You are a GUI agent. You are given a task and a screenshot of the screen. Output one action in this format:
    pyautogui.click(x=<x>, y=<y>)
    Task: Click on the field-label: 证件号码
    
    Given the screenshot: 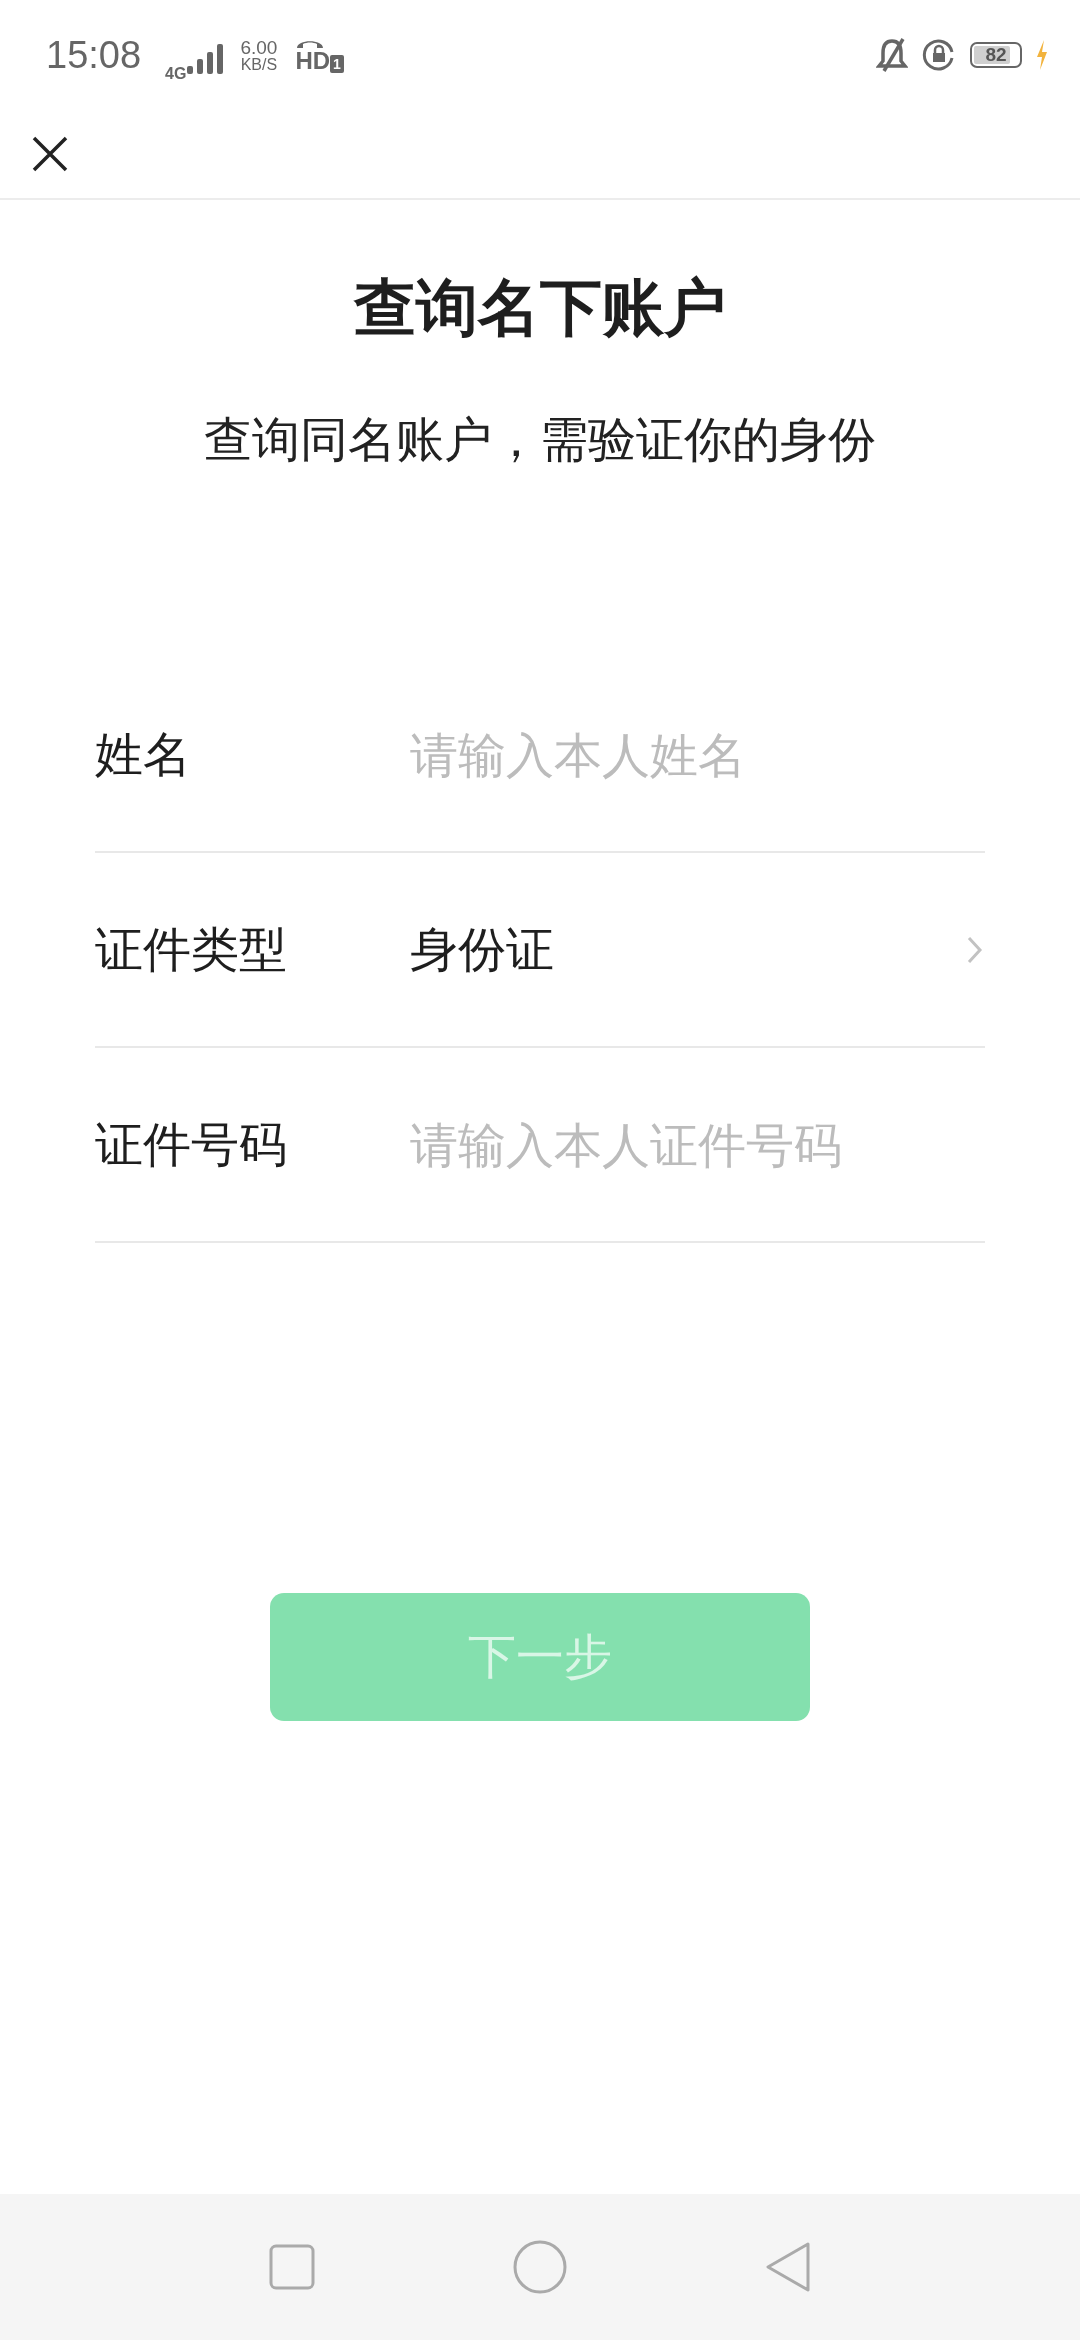 What is the action you would take?
    pyautogui.click(x=191, y=1144)
    